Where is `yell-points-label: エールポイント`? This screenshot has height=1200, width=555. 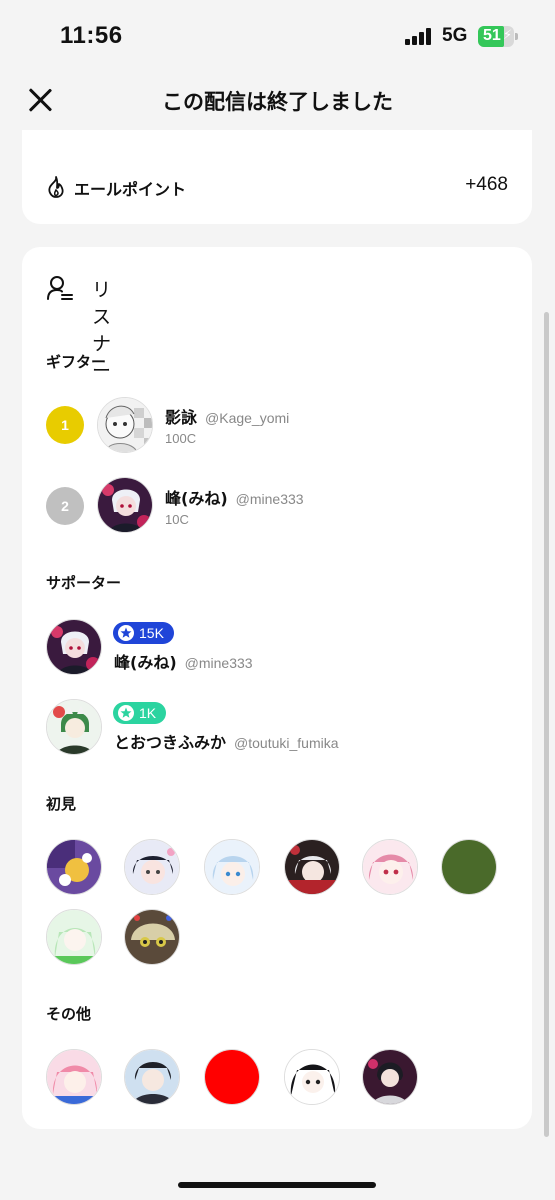 yell-points-label: エールポイント is located at coordinates (130, 189).